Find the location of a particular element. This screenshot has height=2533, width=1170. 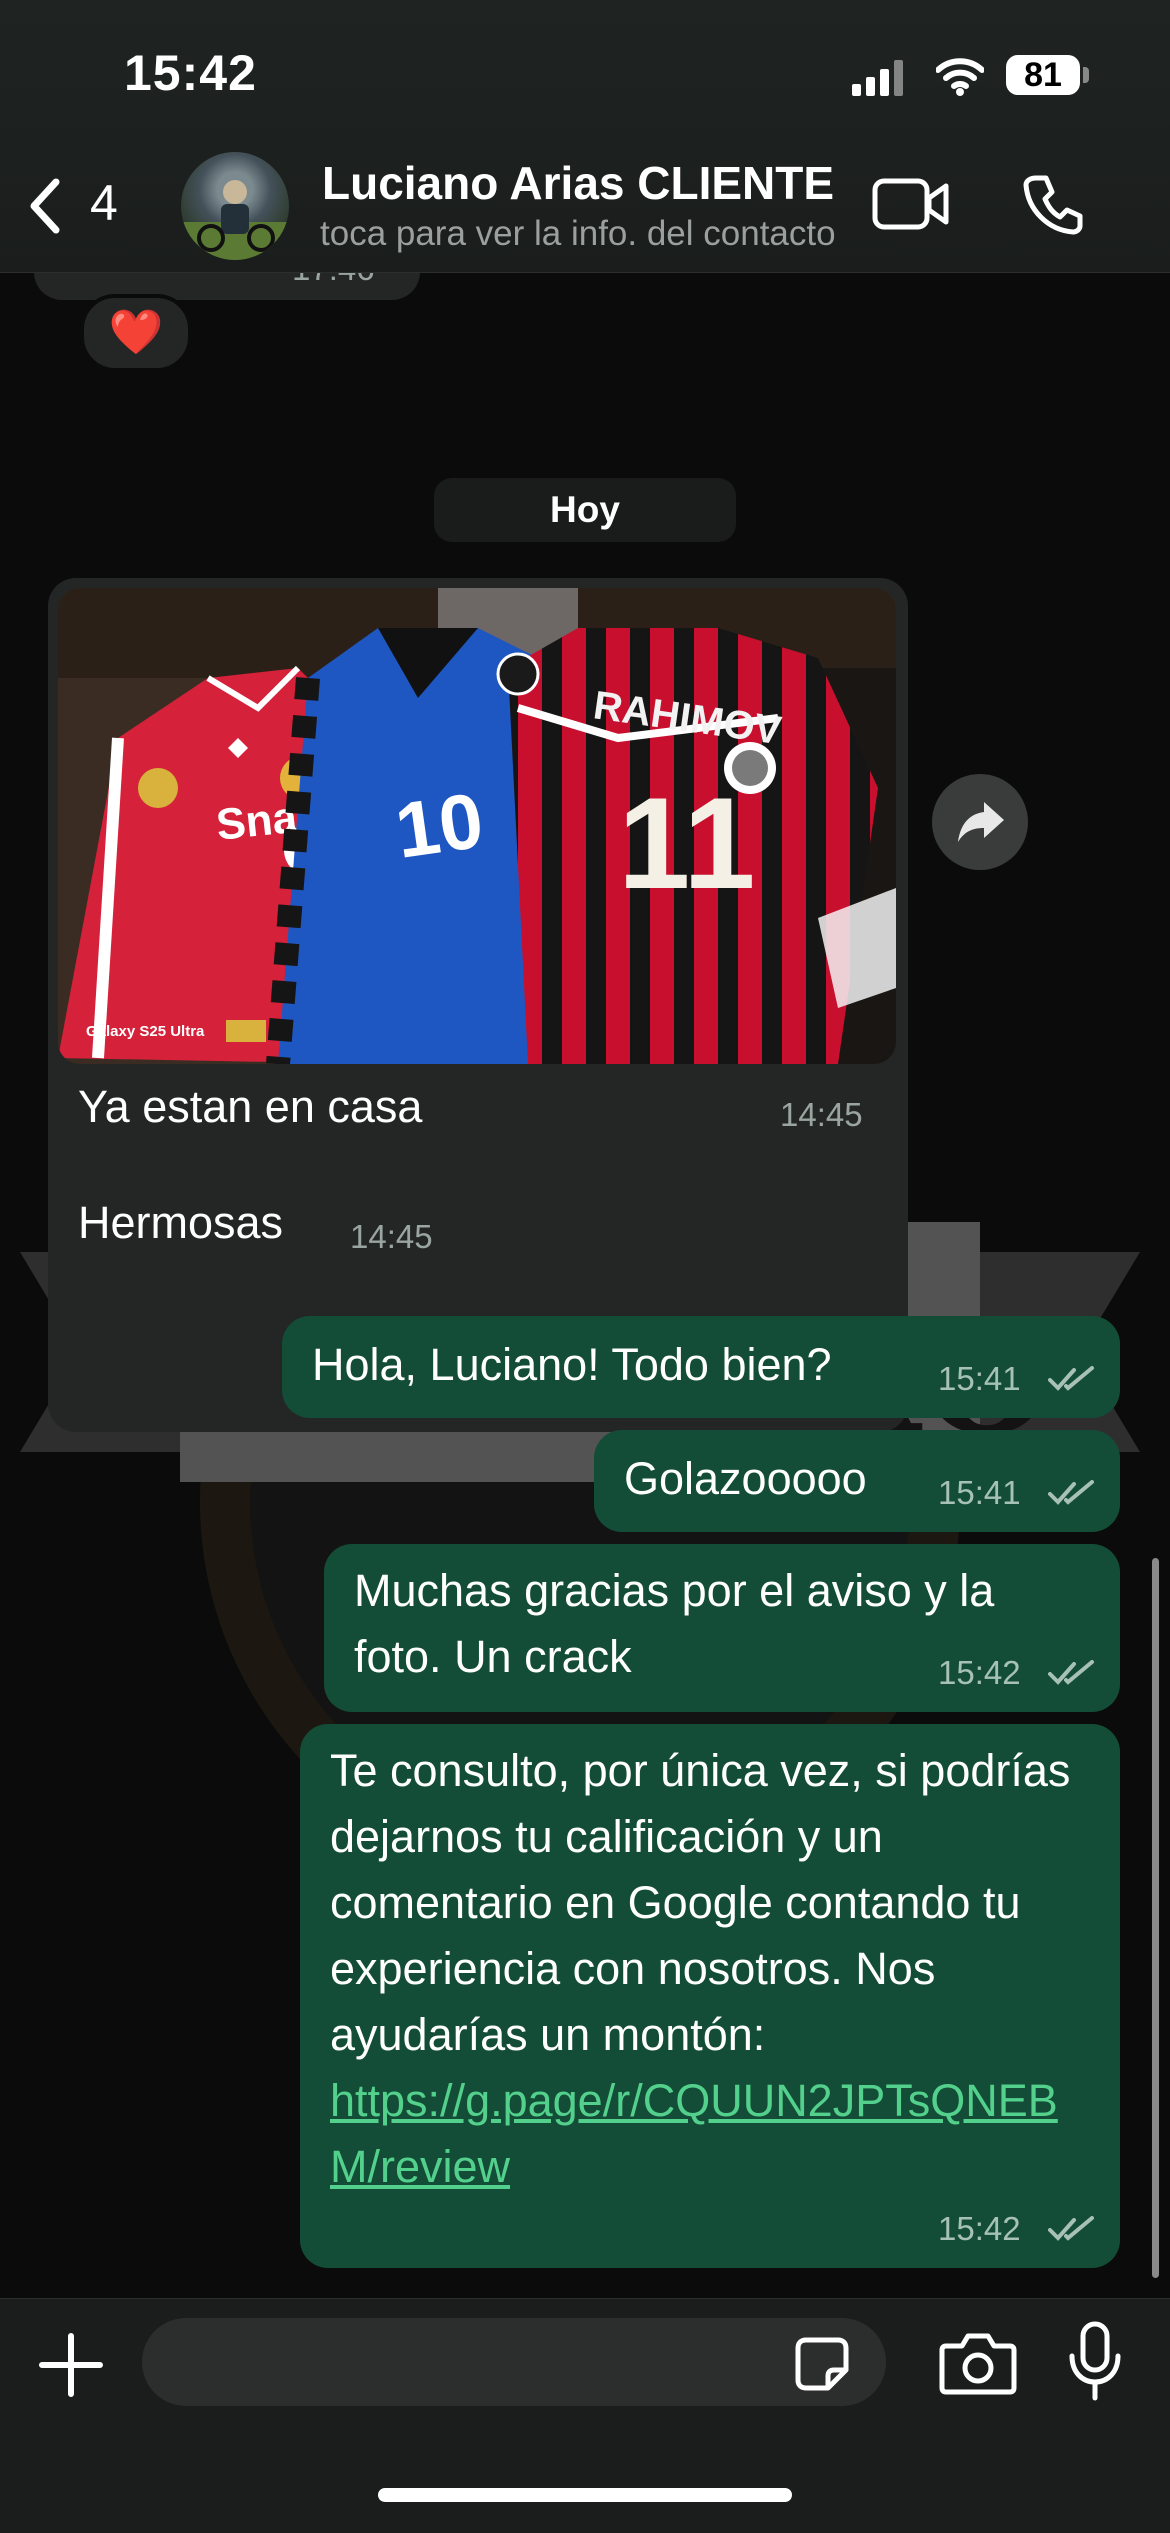

video-camera-icon is located at coordinates (911, 204).